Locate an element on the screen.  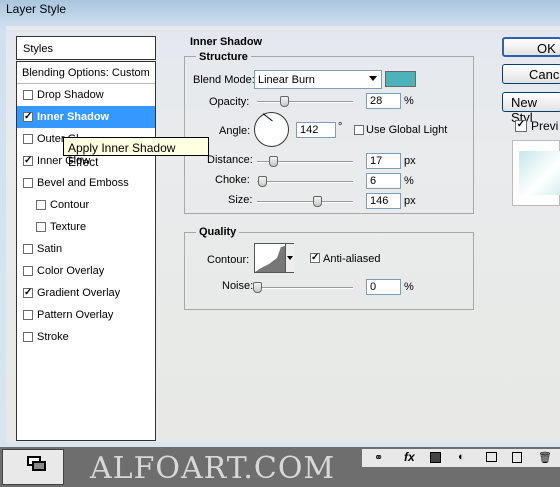
contour-label: Contour: is located at coordinates (228, 260).